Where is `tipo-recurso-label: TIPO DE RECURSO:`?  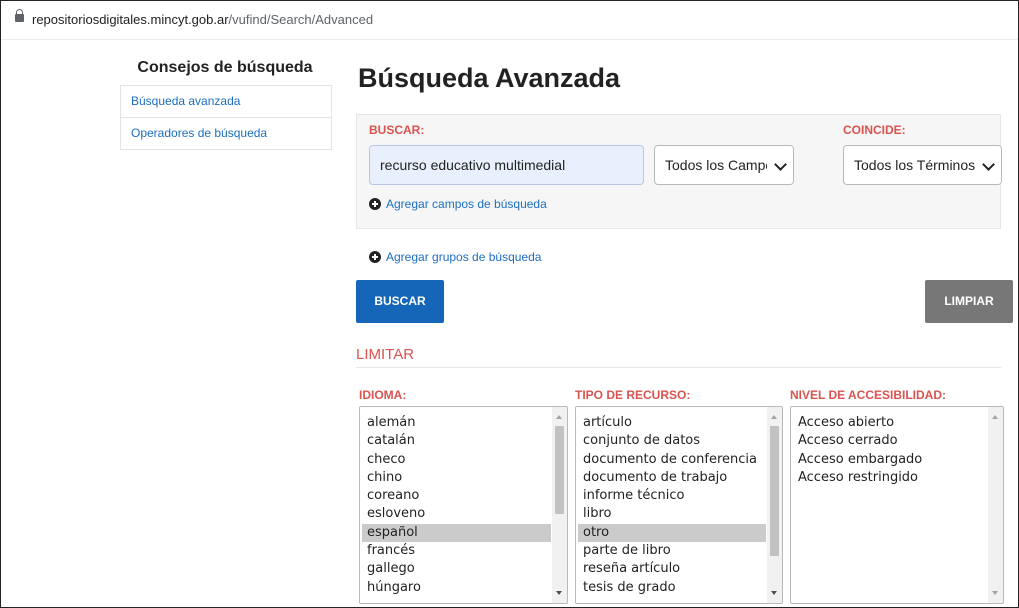
tipo-recurso-label: TIPO DE RECURSO: is located at coordinates (633, 395).